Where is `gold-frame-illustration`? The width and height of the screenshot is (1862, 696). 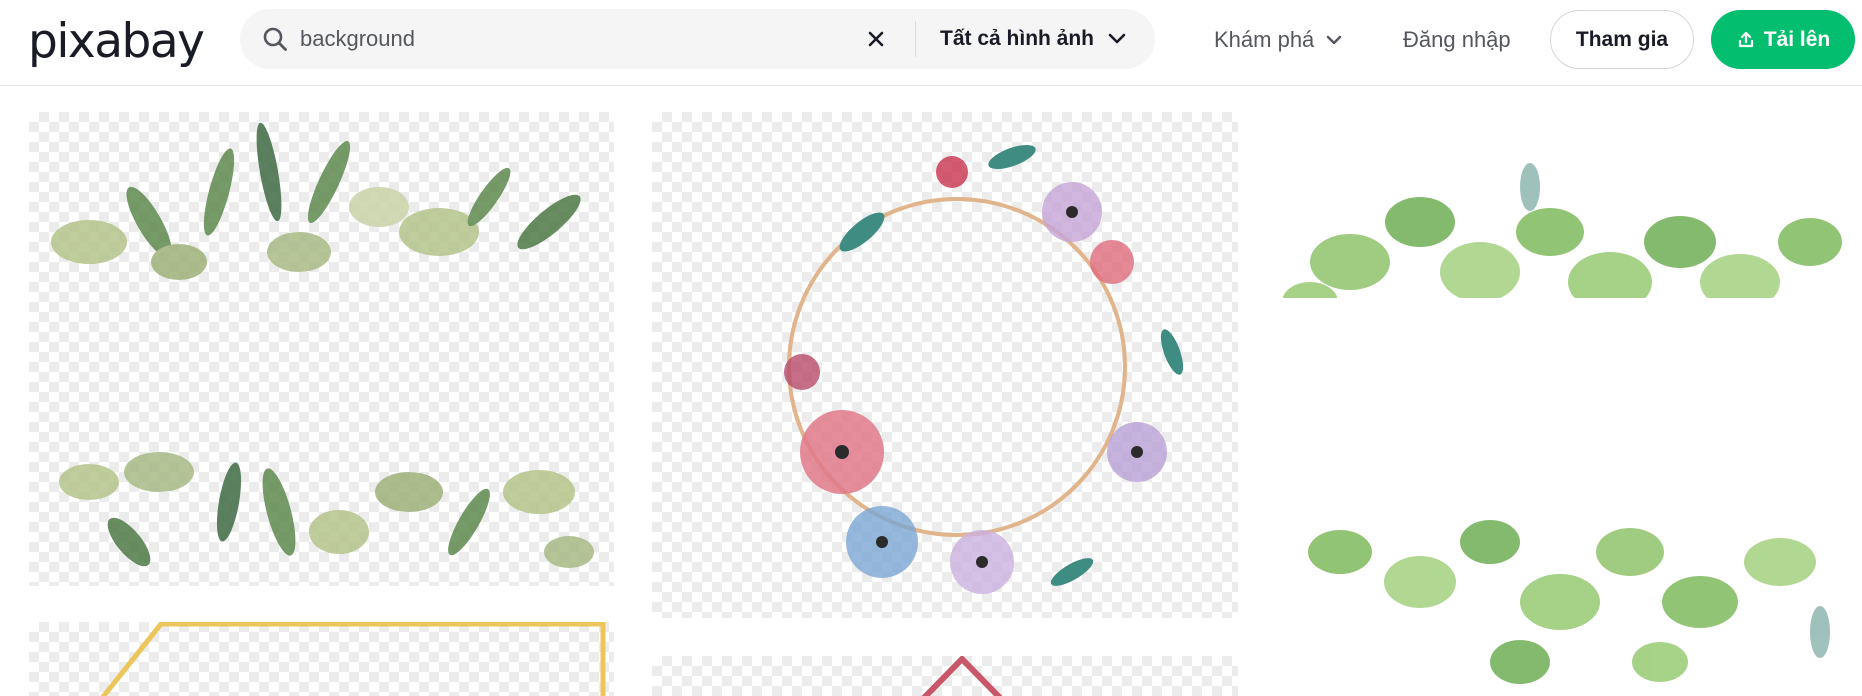
gold-frame-illustration is located at coordinates (353, 659).